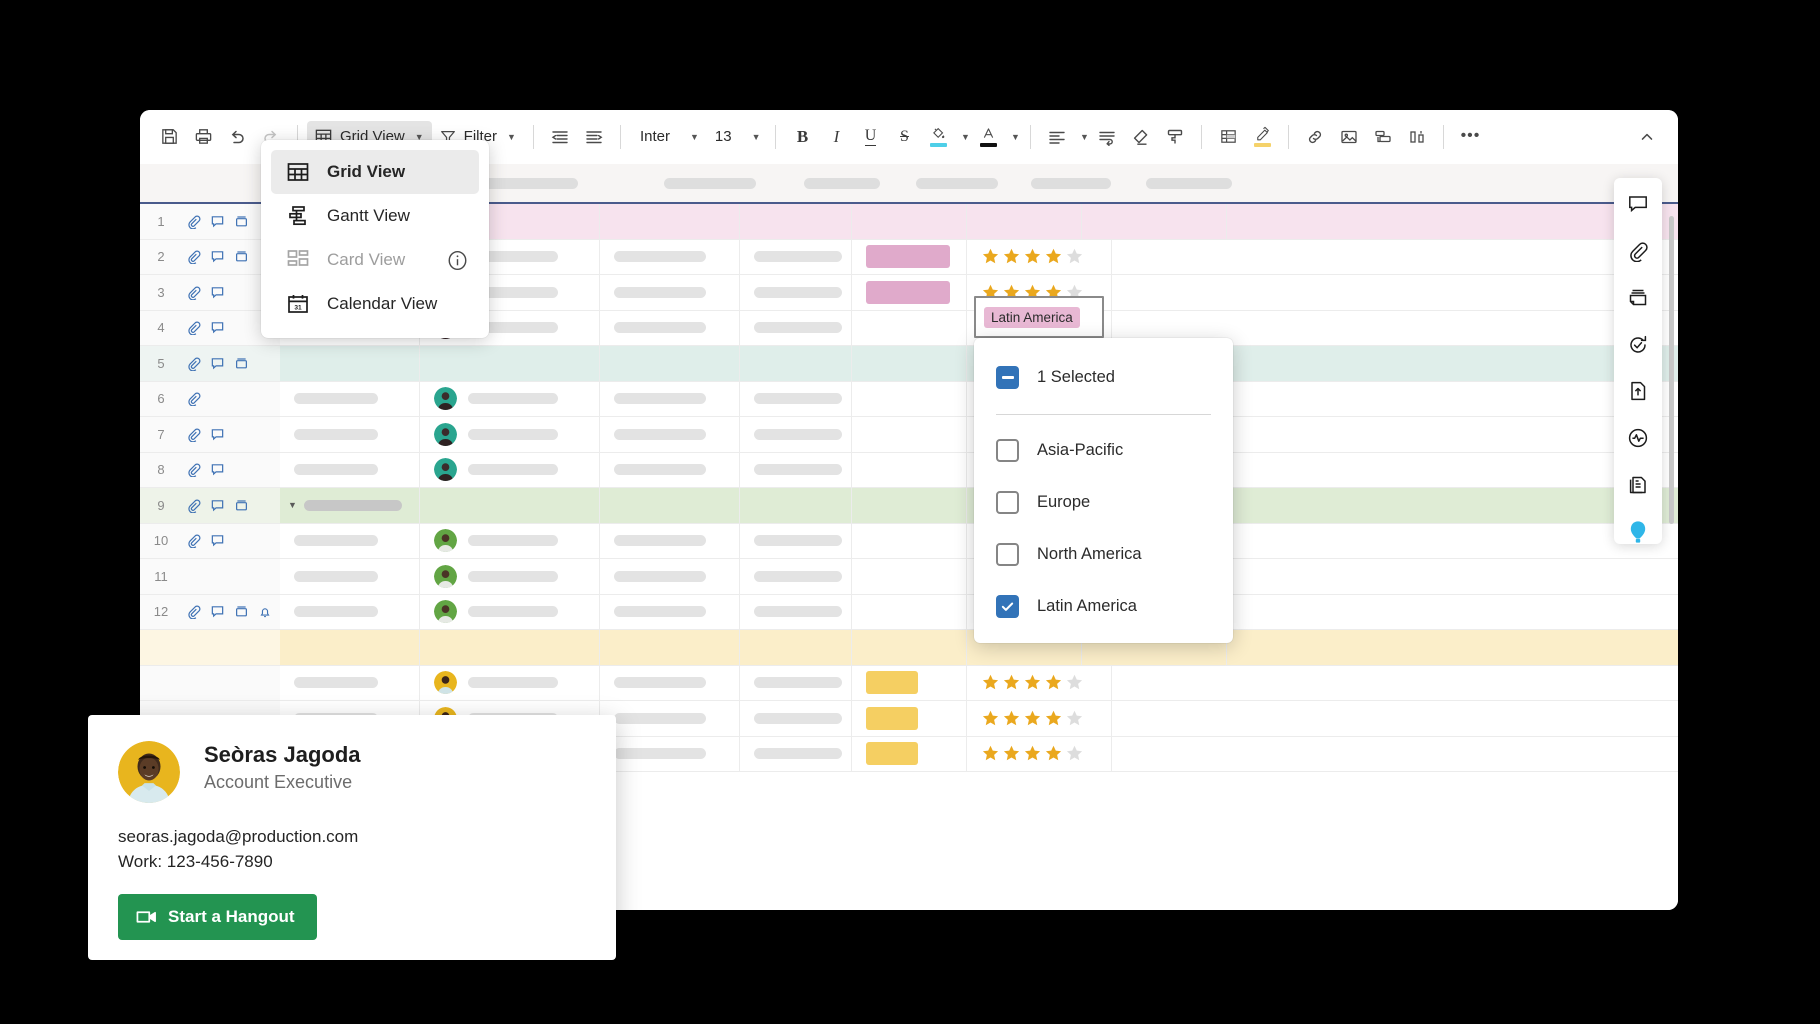 The height and width of the screenshot is (1024, 1820). Describe the element at coordinates (1638, 361) in the screenshot. I see `right-sidebar-rail` at that location.